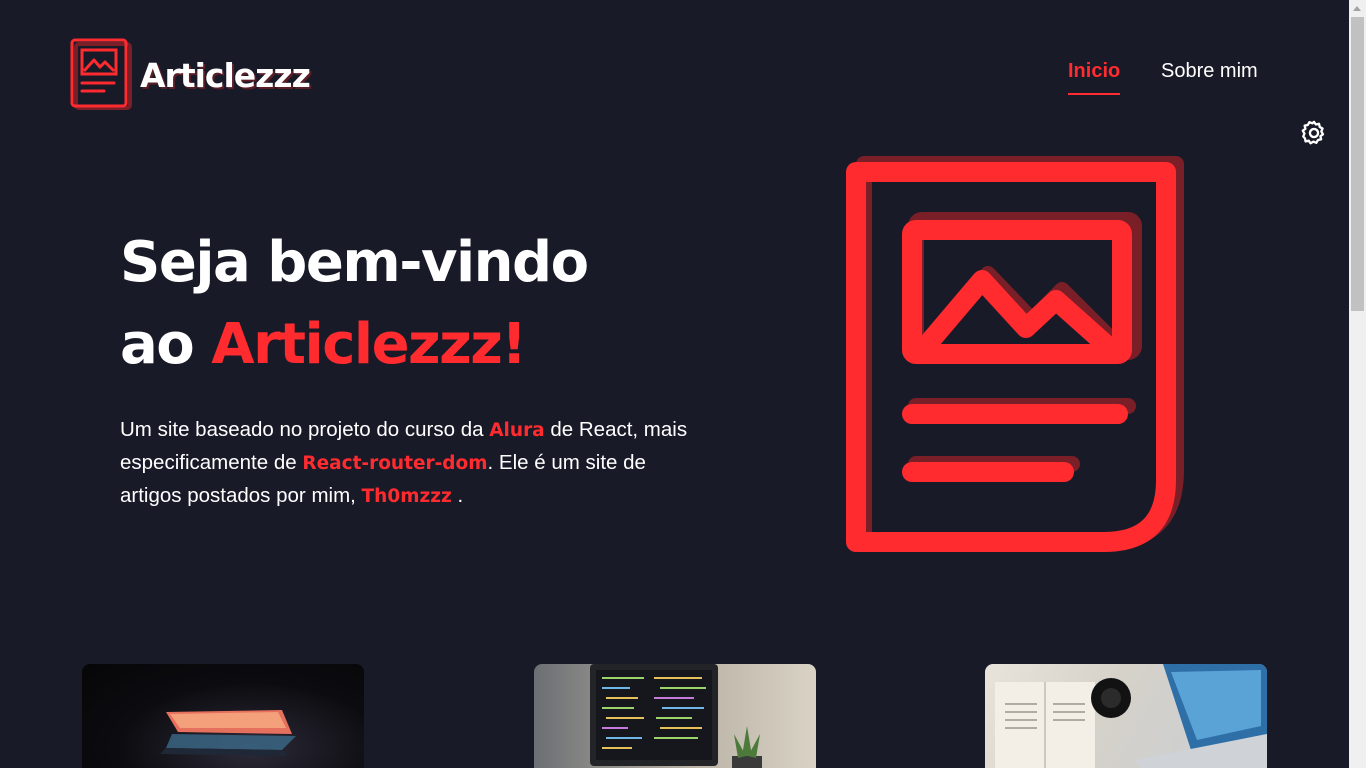  What do you see at coordinates (369, 344) in the screenshot?
I see `hero-title-brand: Articlezzz!` at bounding box center [369, 344].